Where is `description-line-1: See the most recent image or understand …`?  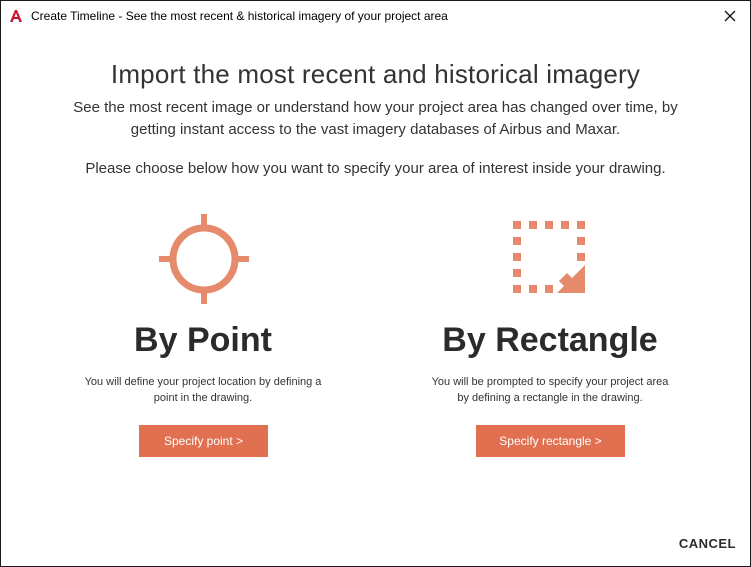
description-line-1: See the most recent image or understand … is located at coordinates (375, 107).